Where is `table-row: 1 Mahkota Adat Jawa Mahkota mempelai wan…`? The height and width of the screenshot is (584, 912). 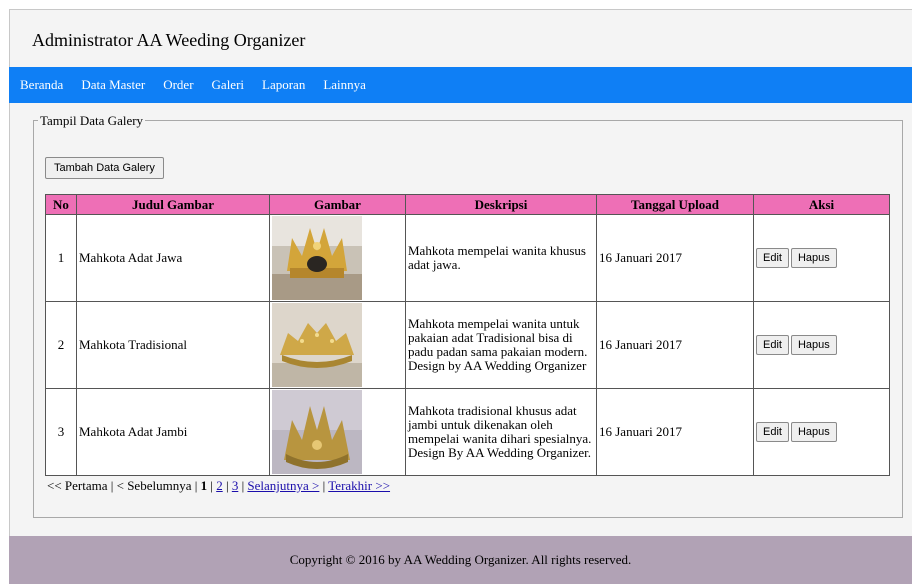
table-row: 1 Mahkota Adat Jawa Mahkota mempelai wan… is located at coordinates (467, 258).